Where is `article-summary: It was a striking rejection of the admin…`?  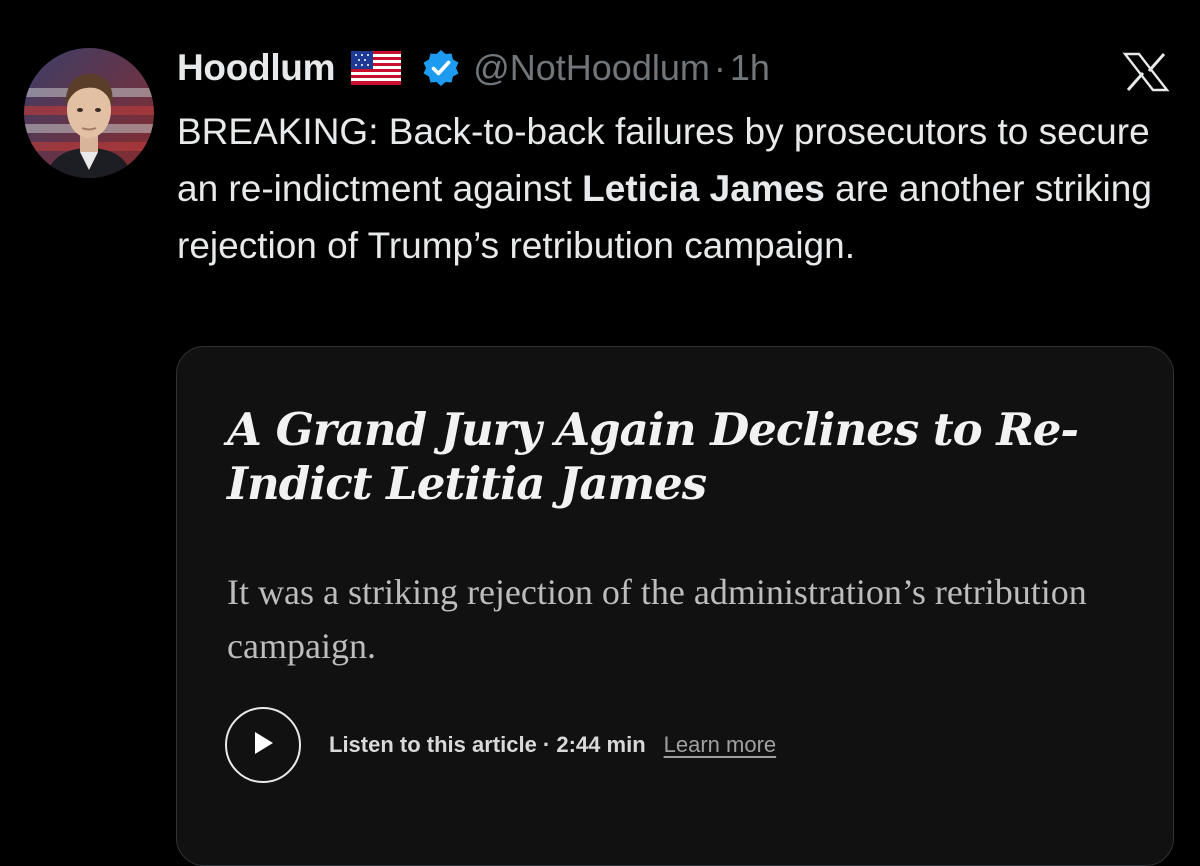 article-summary: It was a striking rejection of the admin… is located at coordinates (657, 619).